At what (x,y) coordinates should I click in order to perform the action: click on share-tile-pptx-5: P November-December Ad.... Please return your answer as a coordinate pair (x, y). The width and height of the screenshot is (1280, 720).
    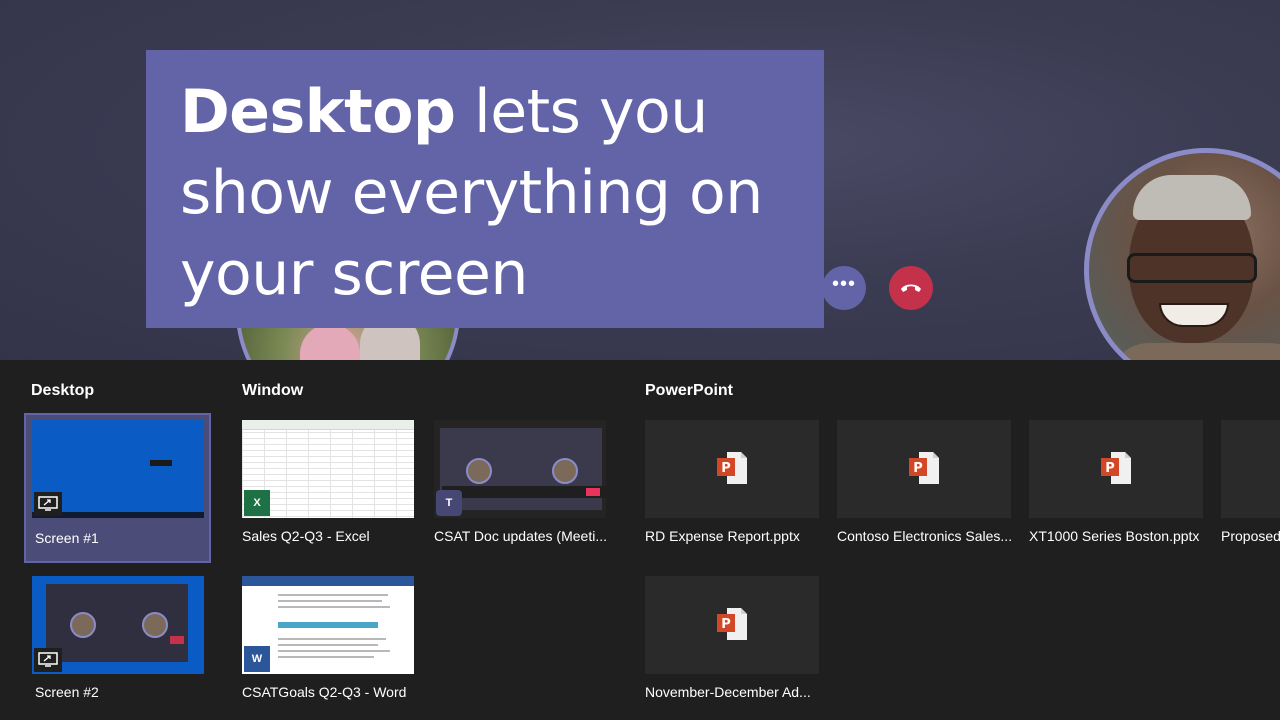
    Looking at the image, I should click on (735, 641).